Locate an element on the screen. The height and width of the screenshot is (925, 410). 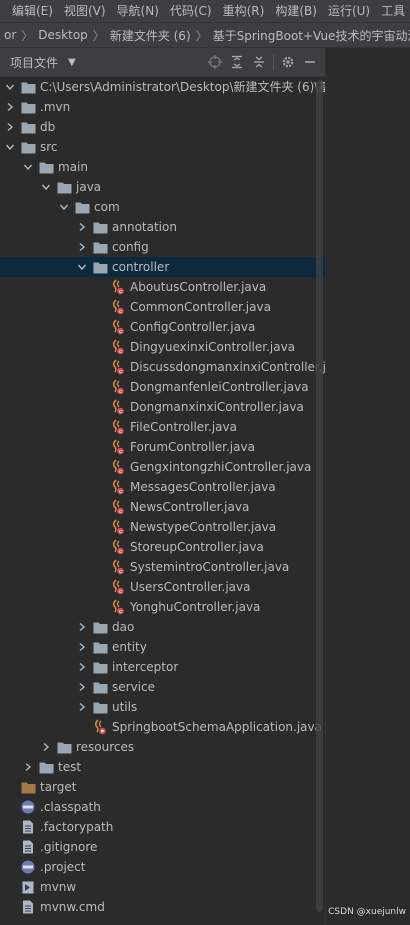
tree-row: c DongmanfenleiController.java is located at coordinates (162, 387).